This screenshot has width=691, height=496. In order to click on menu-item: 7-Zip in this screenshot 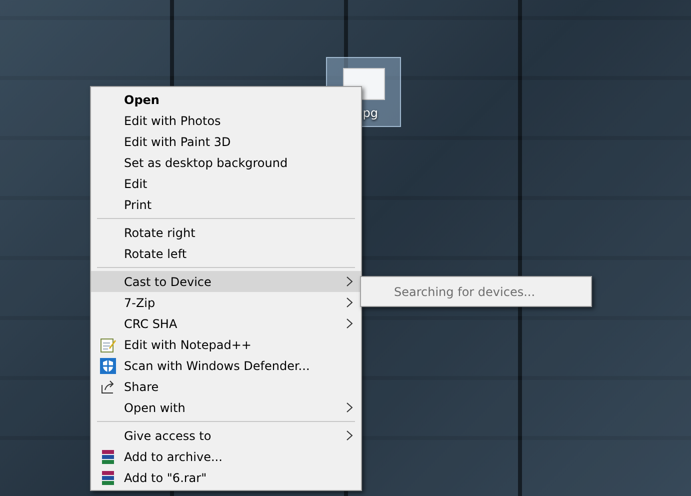, I will do `click(226, 302)`.